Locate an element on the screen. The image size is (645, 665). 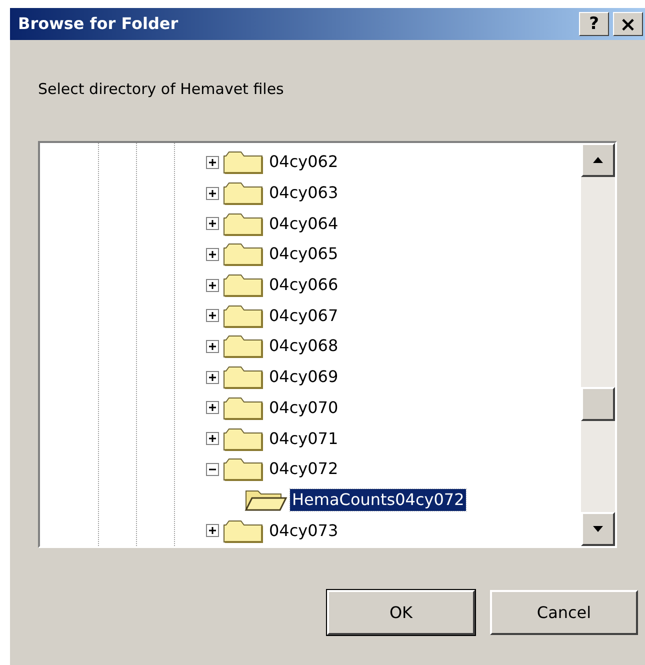
folder-label: 04cy065 is located at coordinates (303, 254).